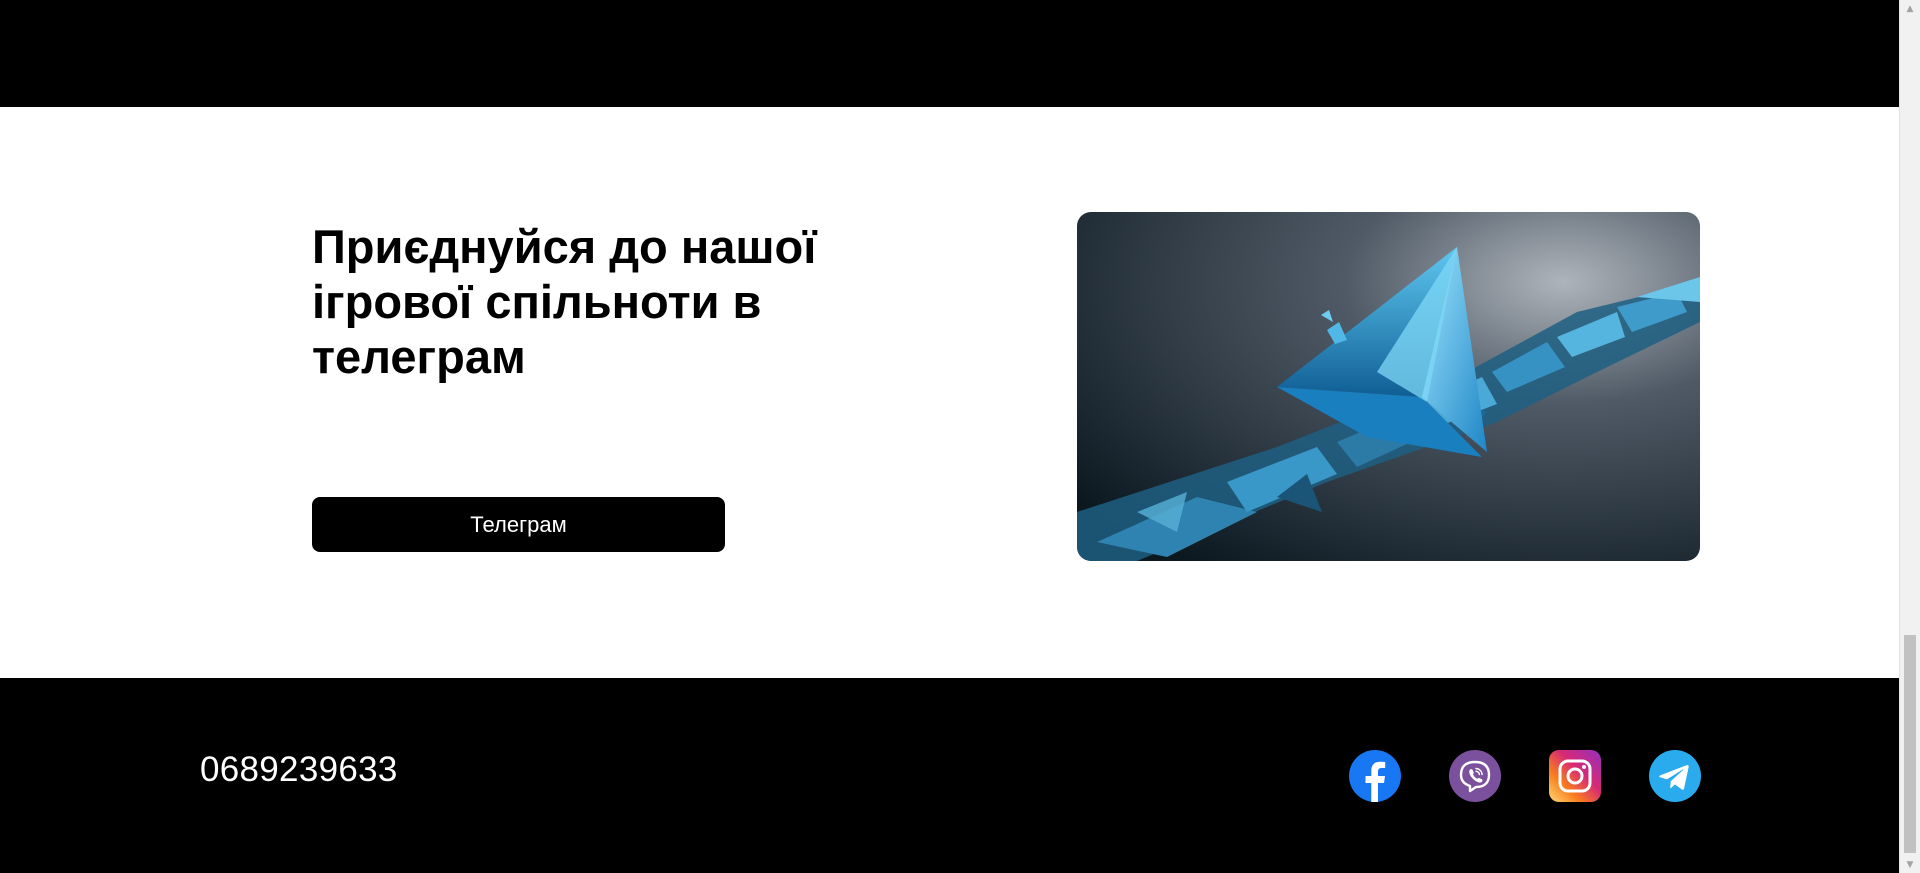  What do you see at coordinates (1375, 776) in the screenshot?
I see `facebook-icon` at bounding box center [1375, 776].